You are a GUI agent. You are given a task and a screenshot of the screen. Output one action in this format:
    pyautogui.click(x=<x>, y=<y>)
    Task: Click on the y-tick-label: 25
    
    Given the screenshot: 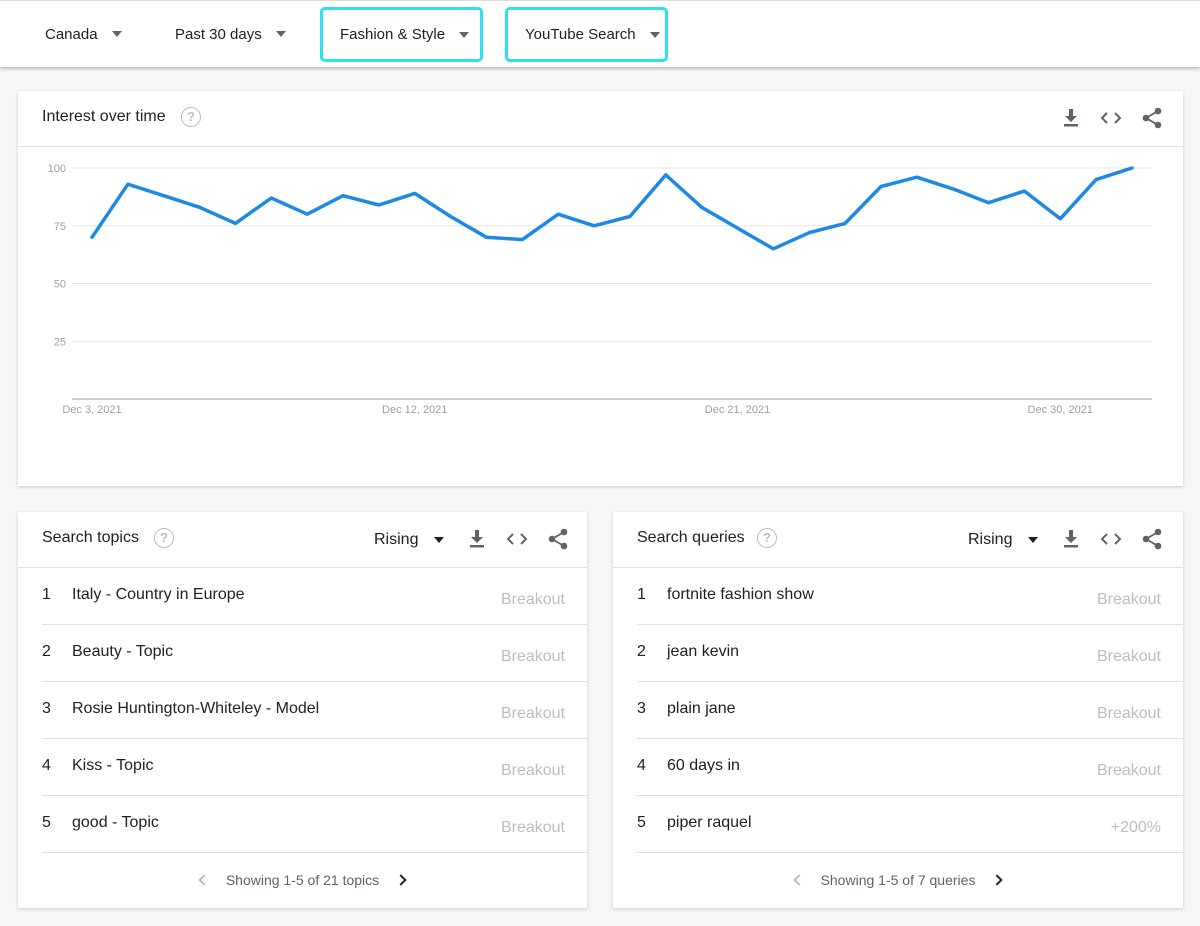 What is the action you would take?
    pyautogui.click(x=60, y=342)
    